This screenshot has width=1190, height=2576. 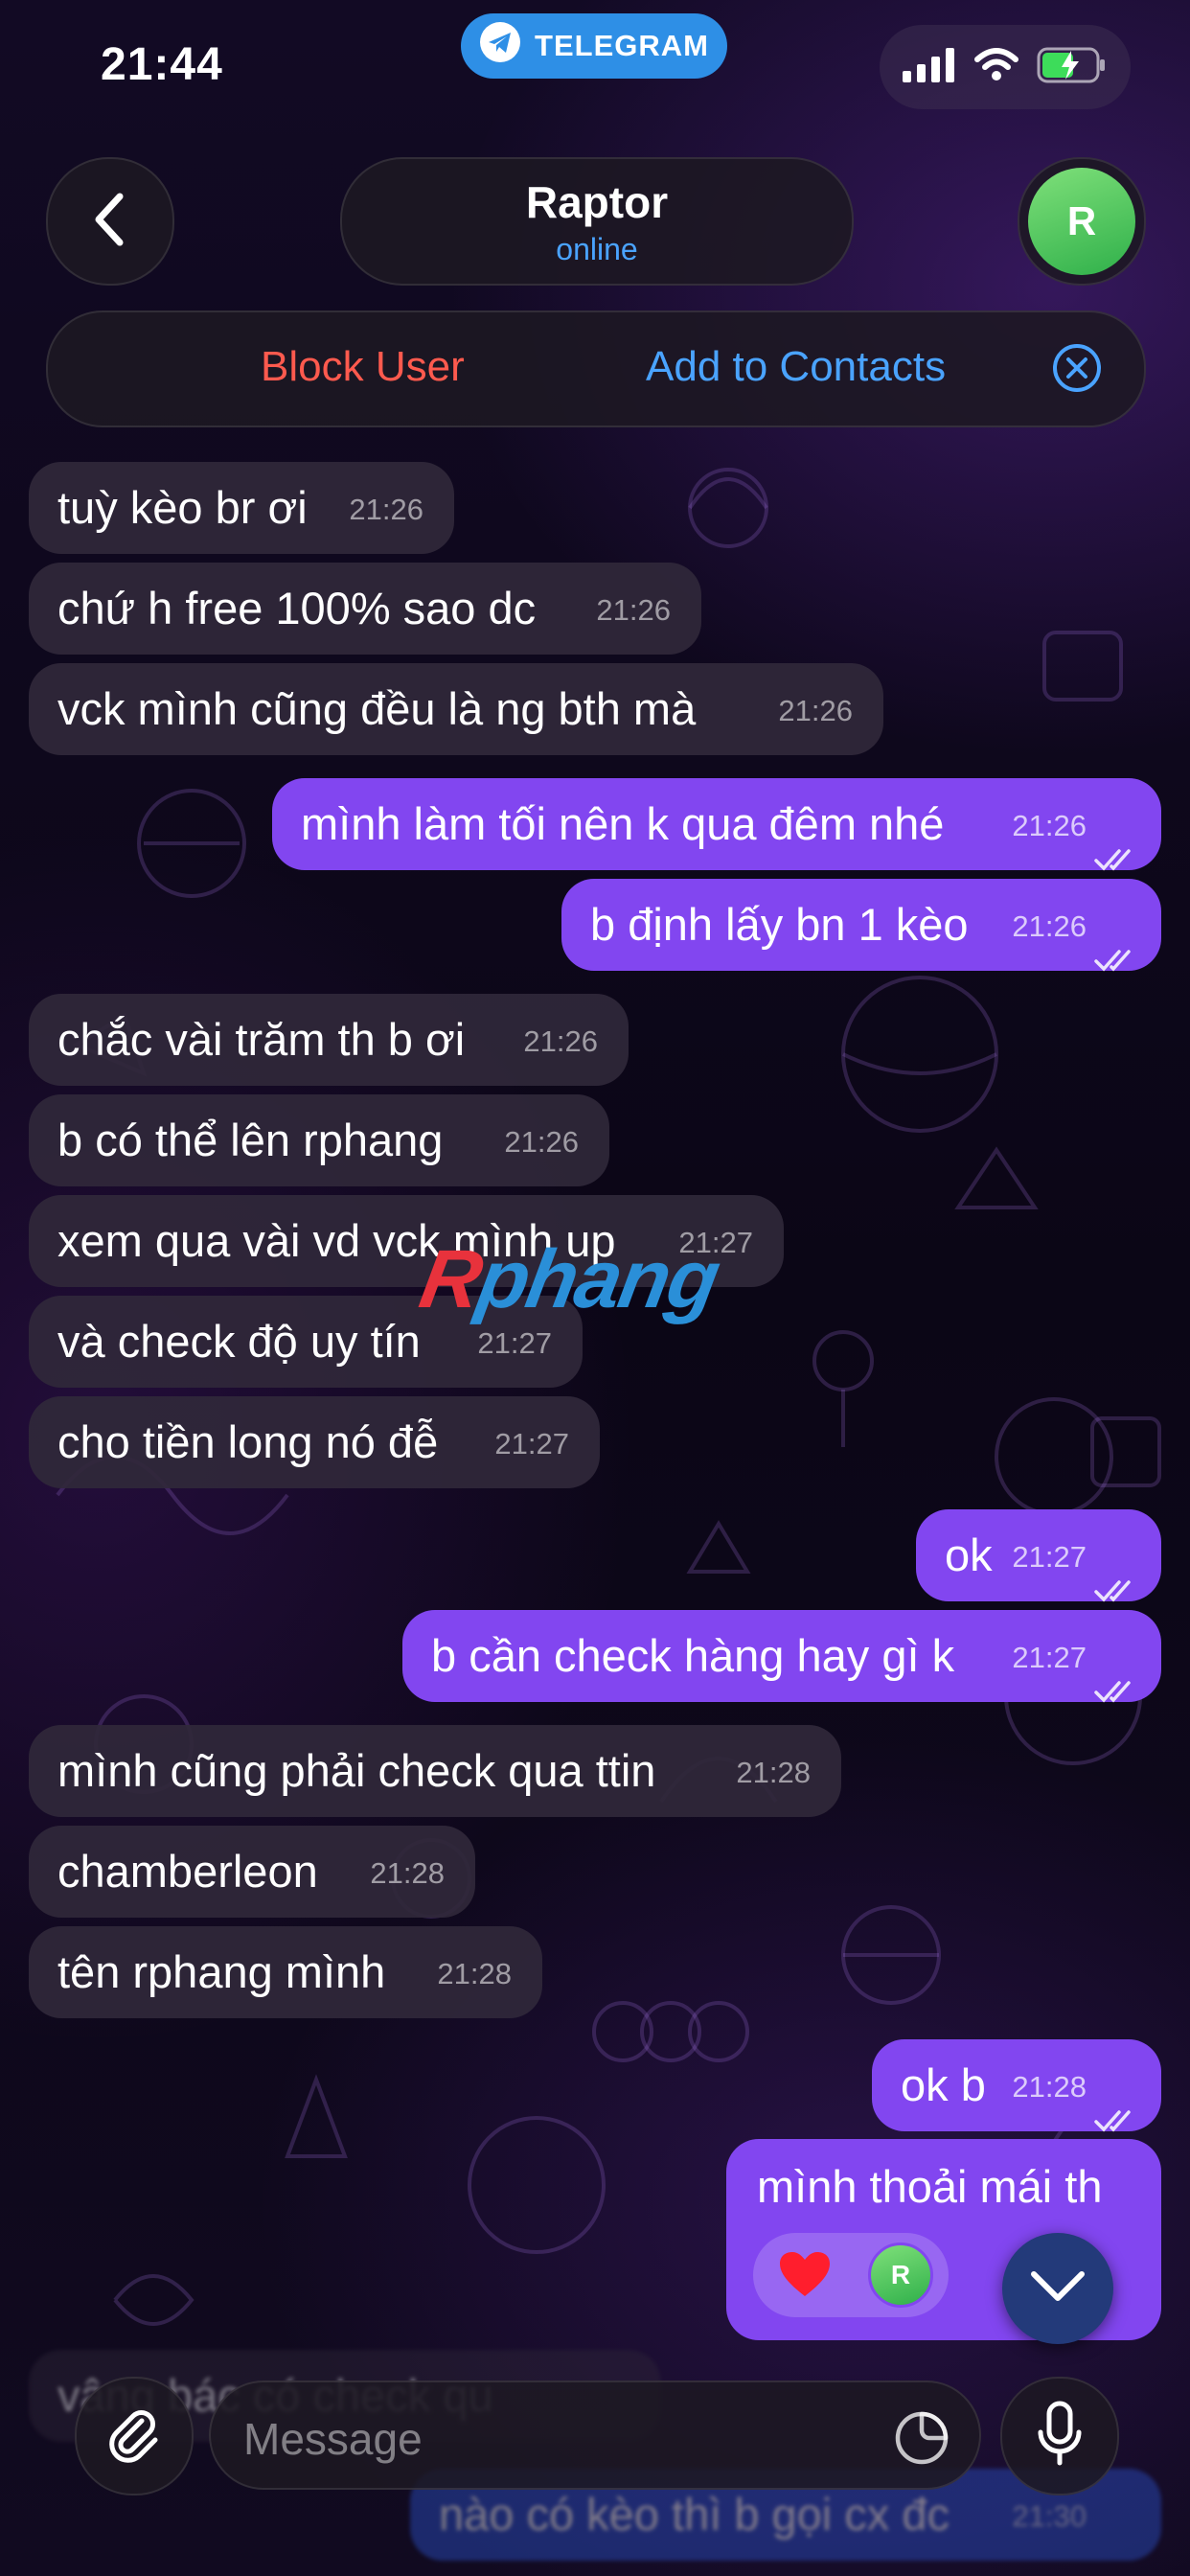 What do you see at coordinates (851, 2275) in the screenshot?
I see `reaction-pill: R` at bounding box center [851, 2275].